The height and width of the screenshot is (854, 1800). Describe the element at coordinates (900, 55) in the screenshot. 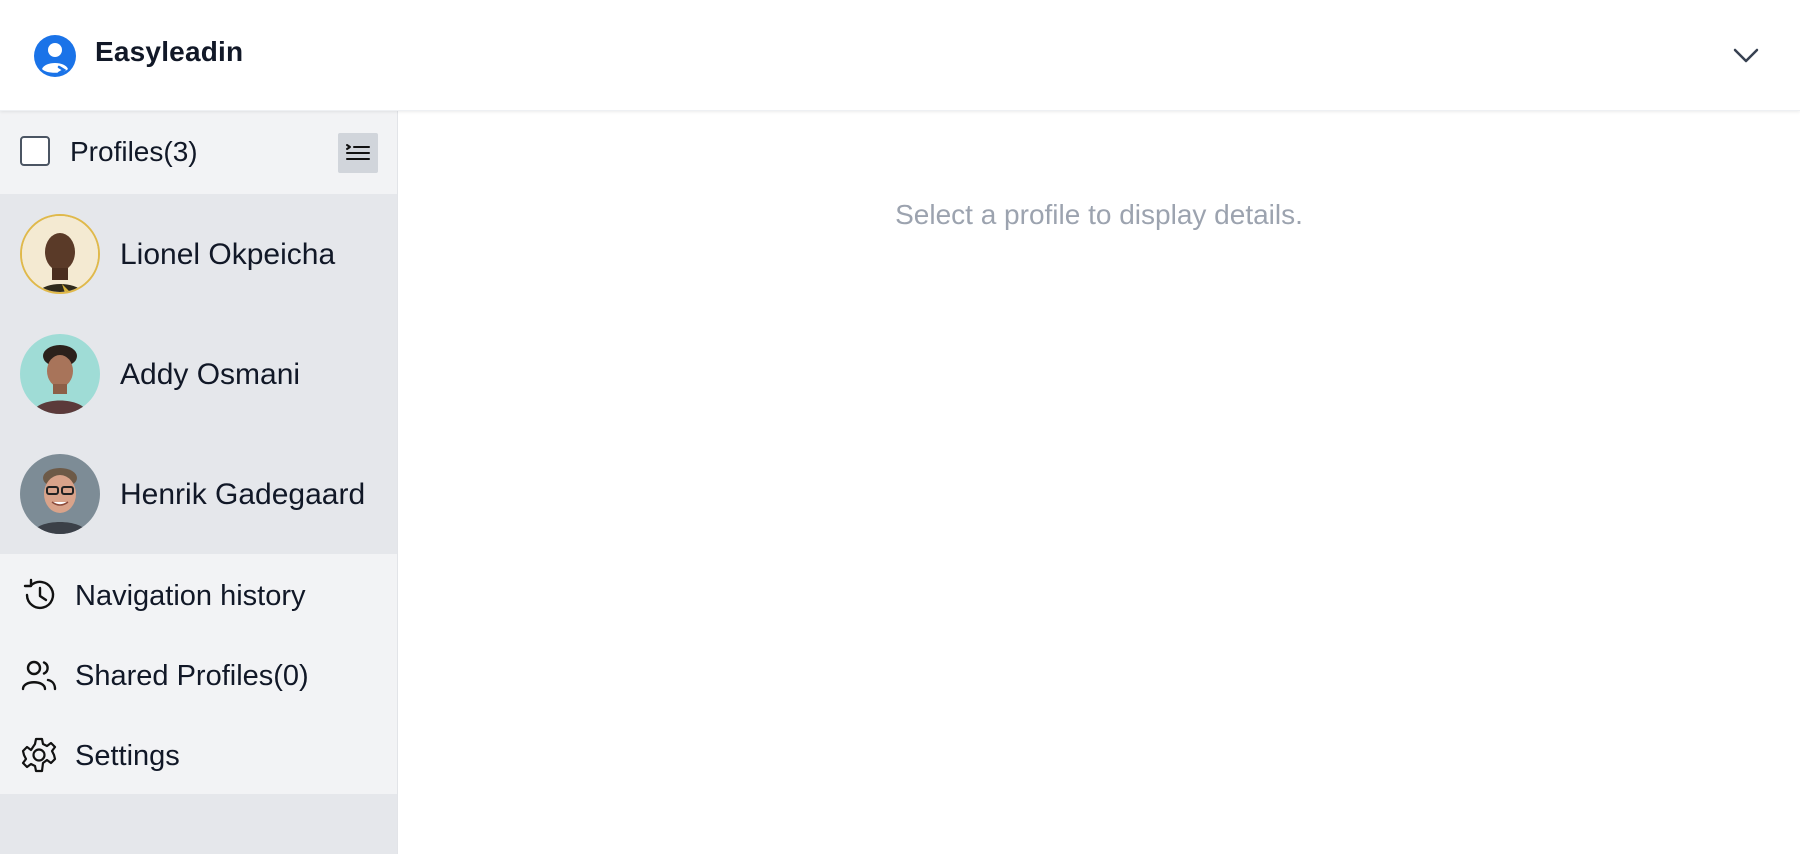

I see `app-header: Easyleadin` at that location.